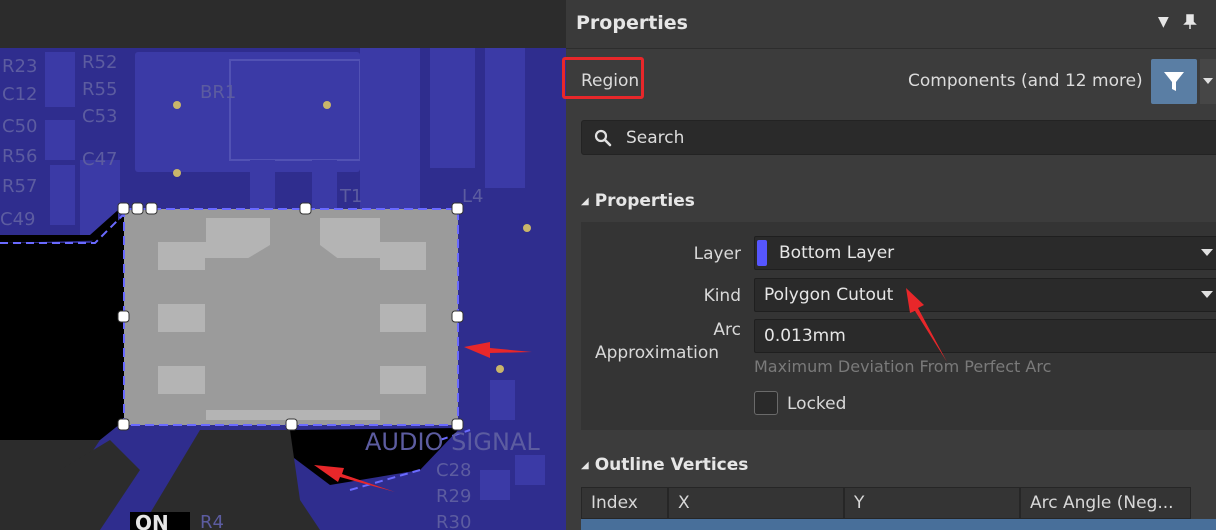 This screenshot has height=530, width=1216. Describe the element at coordinates (717, 254) in the screenshot. I see `layer-label: Layer` at that location.